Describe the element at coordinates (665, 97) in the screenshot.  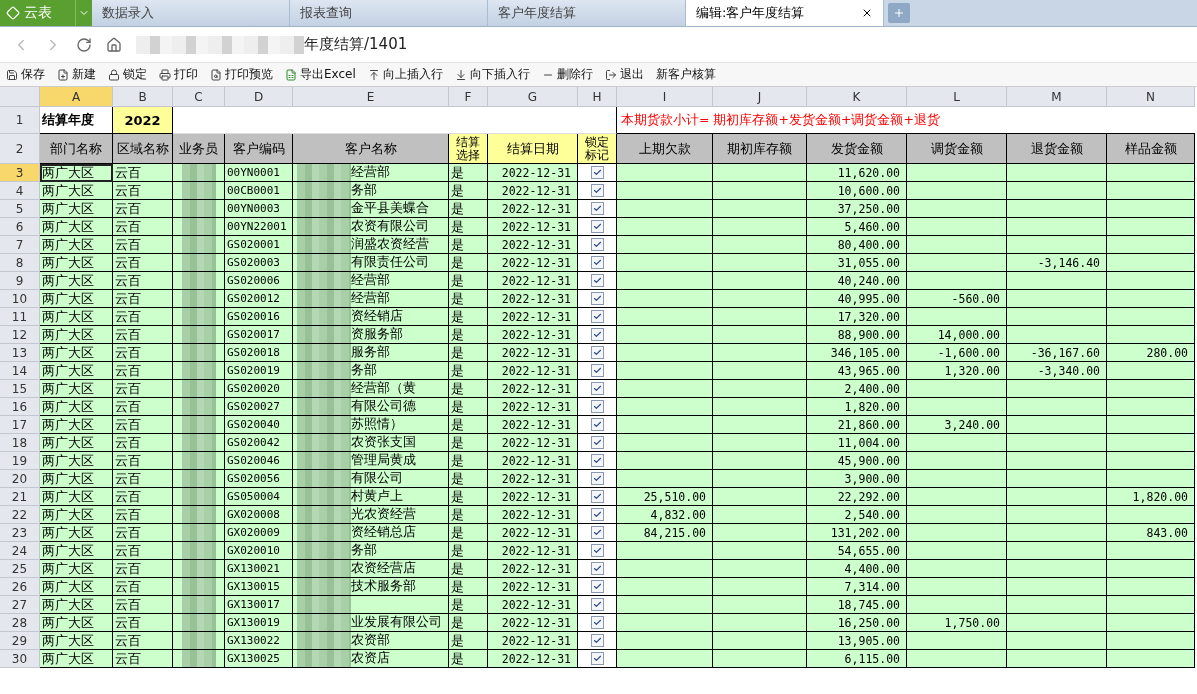
I see `column-header: I` at that location.